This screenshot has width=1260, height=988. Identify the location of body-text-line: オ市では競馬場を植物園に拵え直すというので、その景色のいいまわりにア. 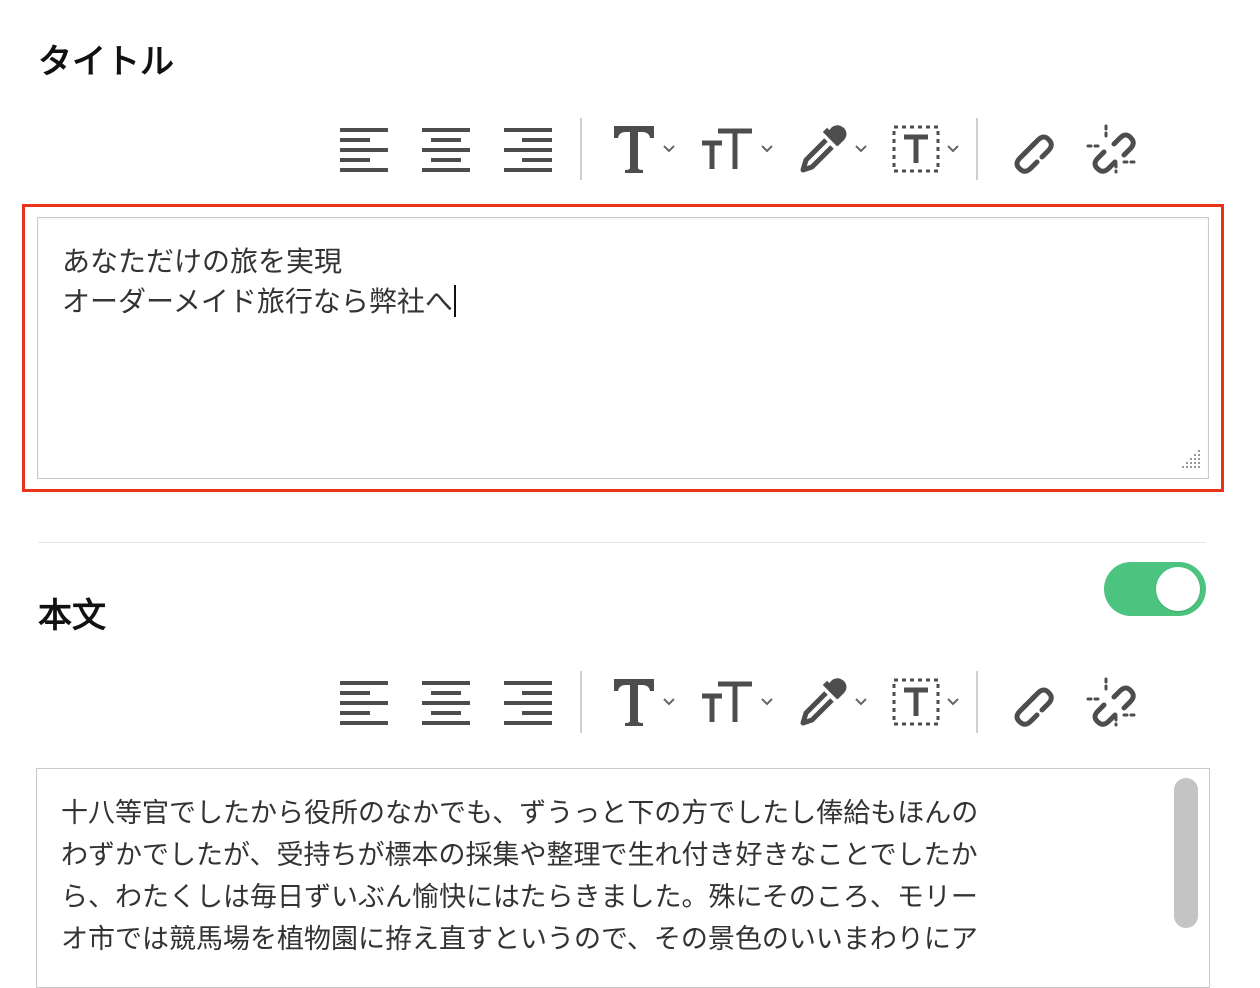
(519, 939).